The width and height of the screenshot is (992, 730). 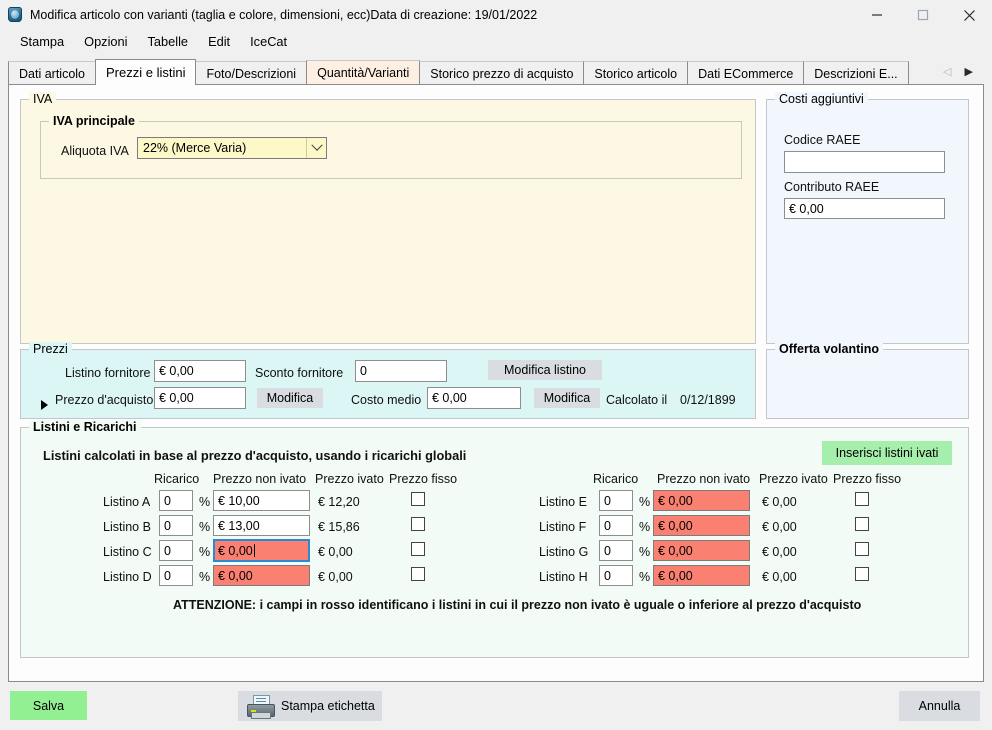 What do you see at coordinates (502, 73) in the screenshot?
I see `tab-storico-prezzo-di-acquisto: Storico prezzo di acquisto` at bounding box center [502, 73].